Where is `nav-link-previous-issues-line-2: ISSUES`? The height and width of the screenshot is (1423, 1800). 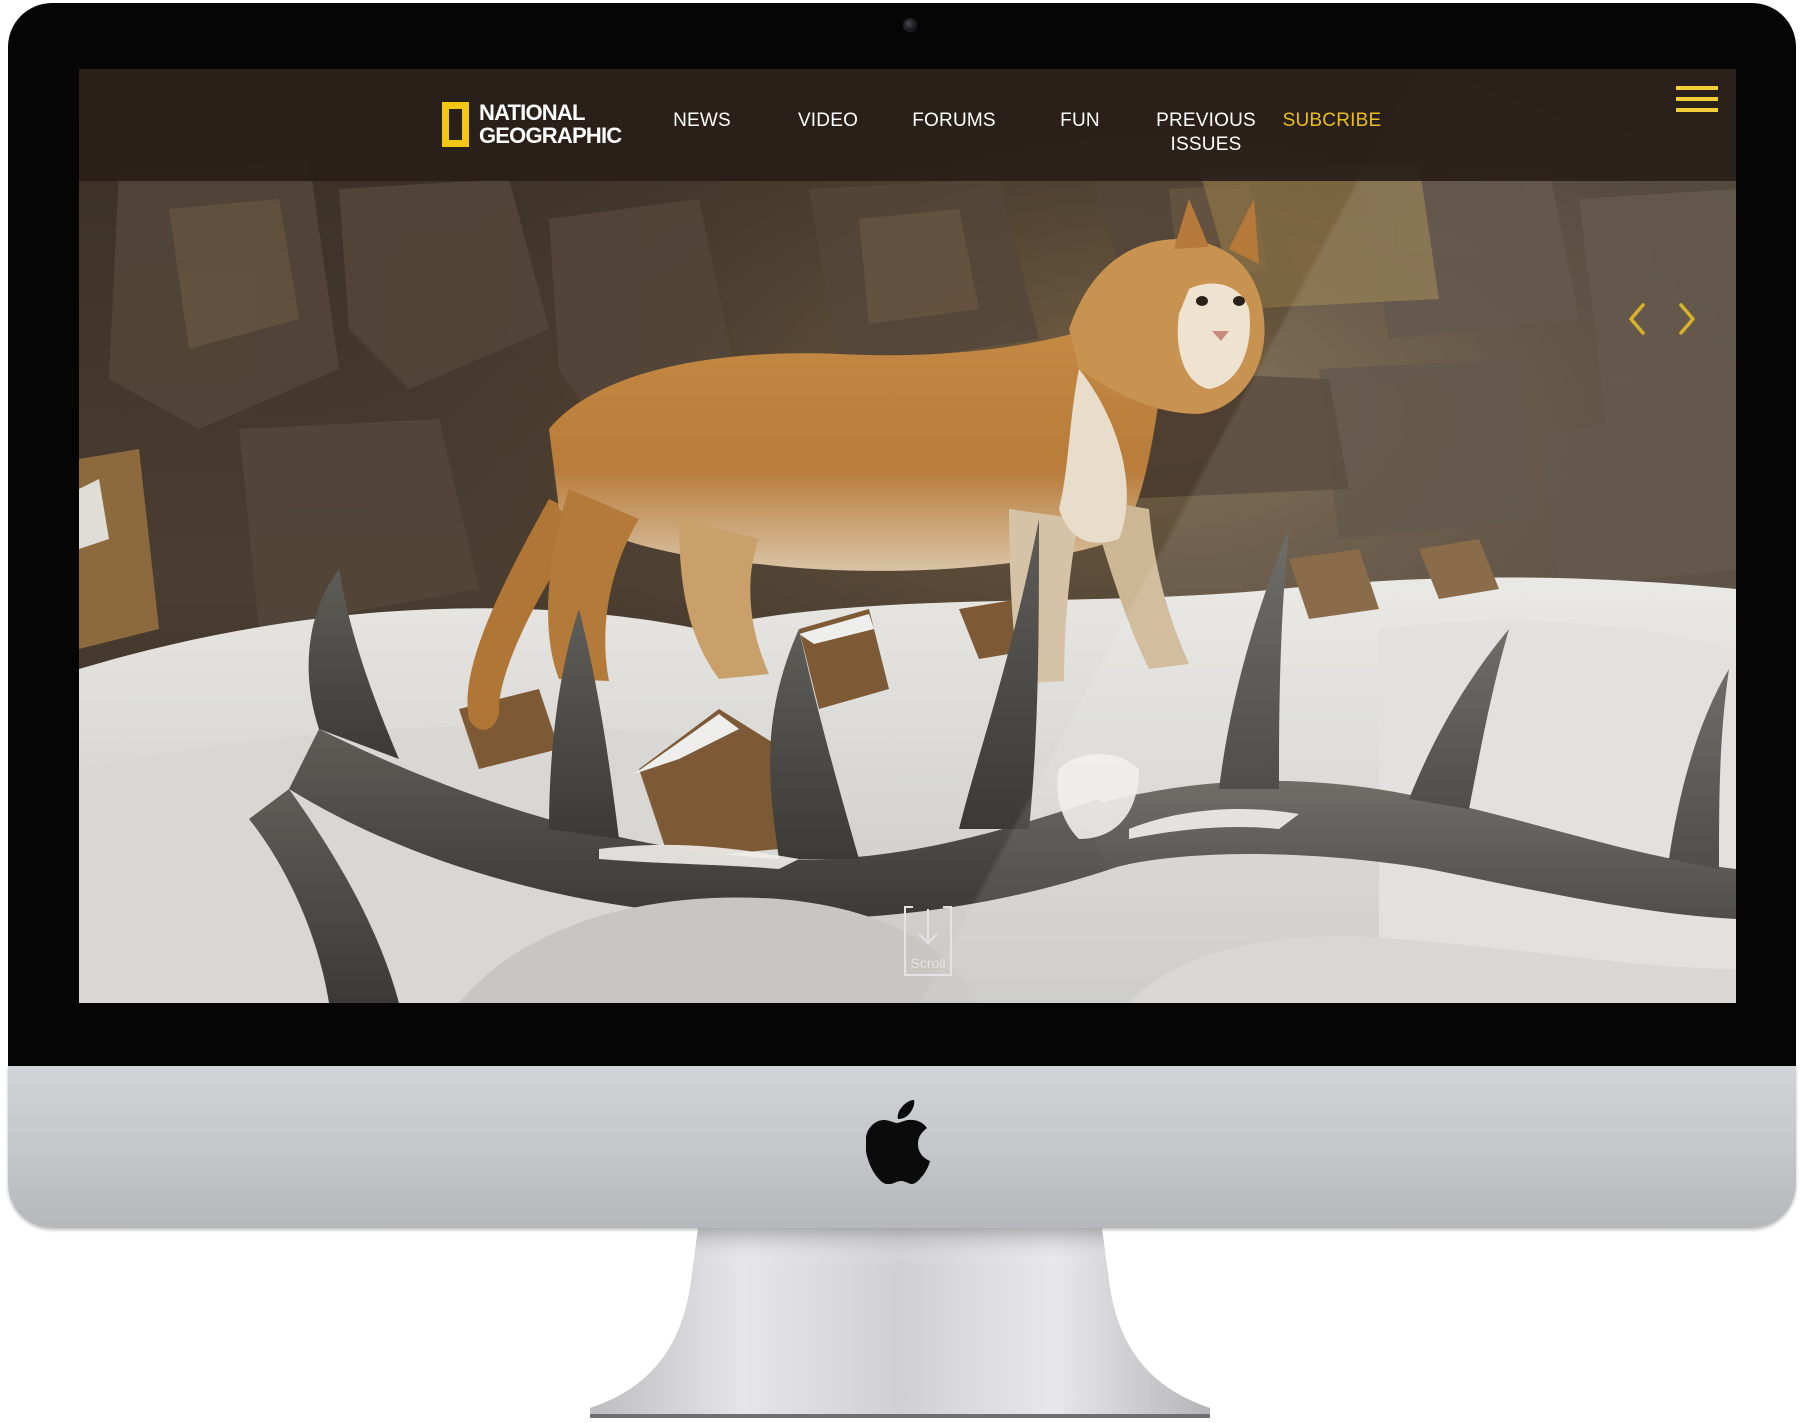
nav-link-previous-issues-line-2: ISSUES is located at coordinates (1206, 144).